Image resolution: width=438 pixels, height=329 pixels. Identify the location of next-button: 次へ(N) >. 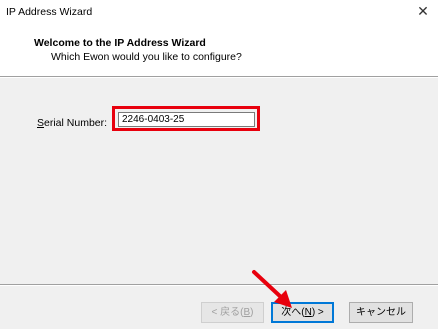
(302, 312).